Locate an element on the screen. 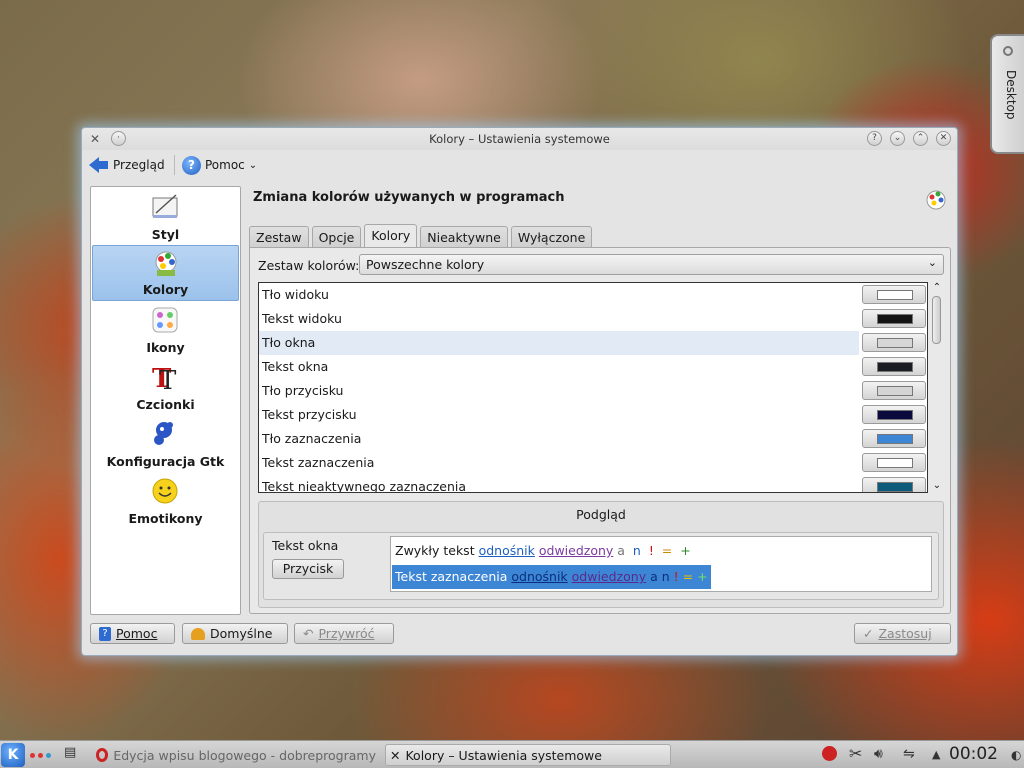  sidebar-item-label: Emotikony is located at coordinates (165, 518).